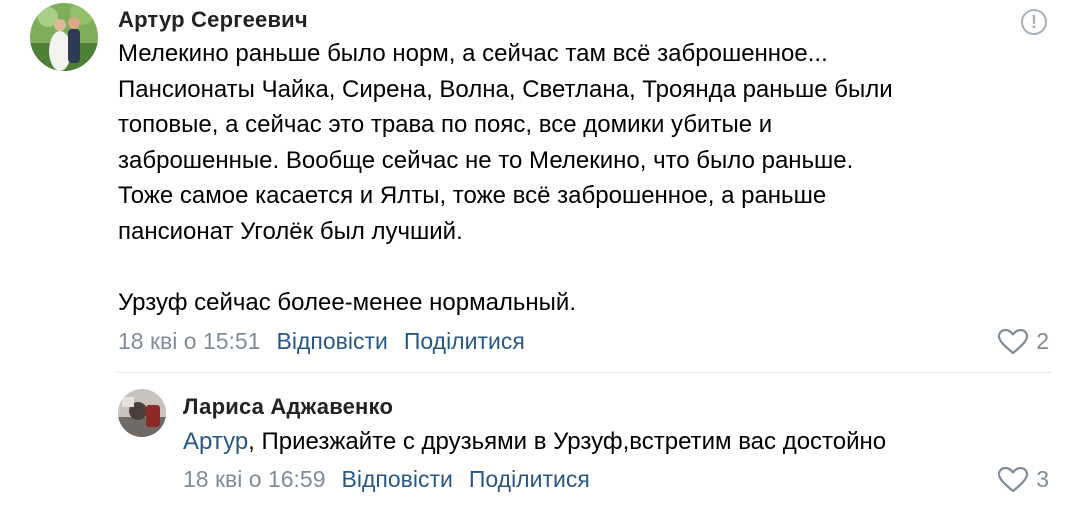  Describe the element at coordinates (1034, 22) in the screenshot. I see `report-icon: !` at that location.